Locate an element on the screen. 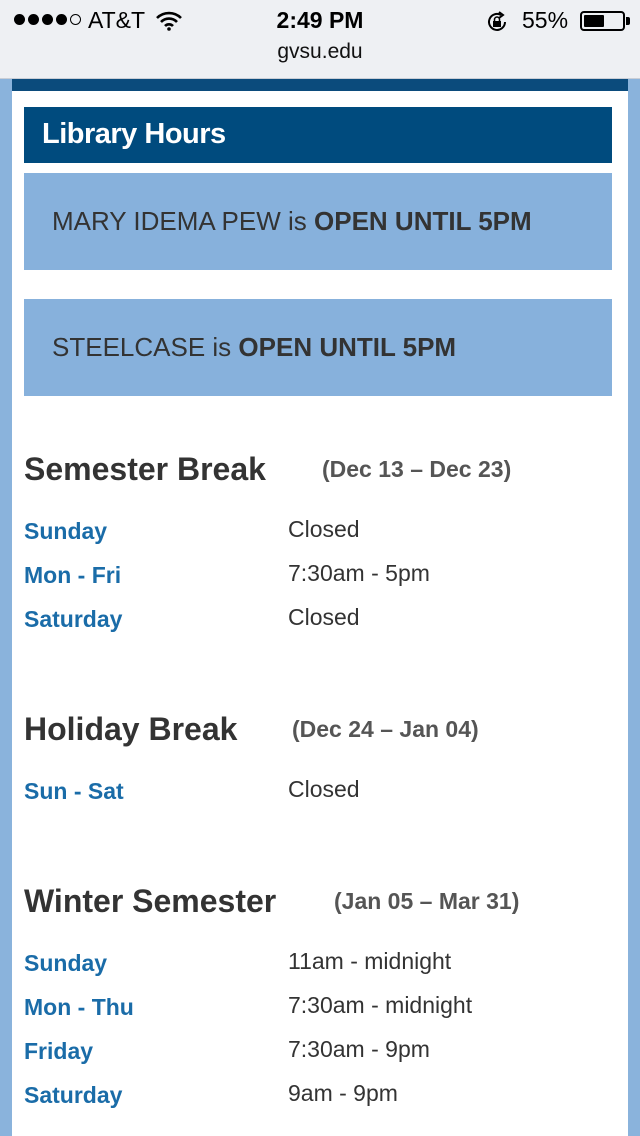 The width and height of the screenshot is (640, 1136). nav-strip is located at coordinates (320, 85).